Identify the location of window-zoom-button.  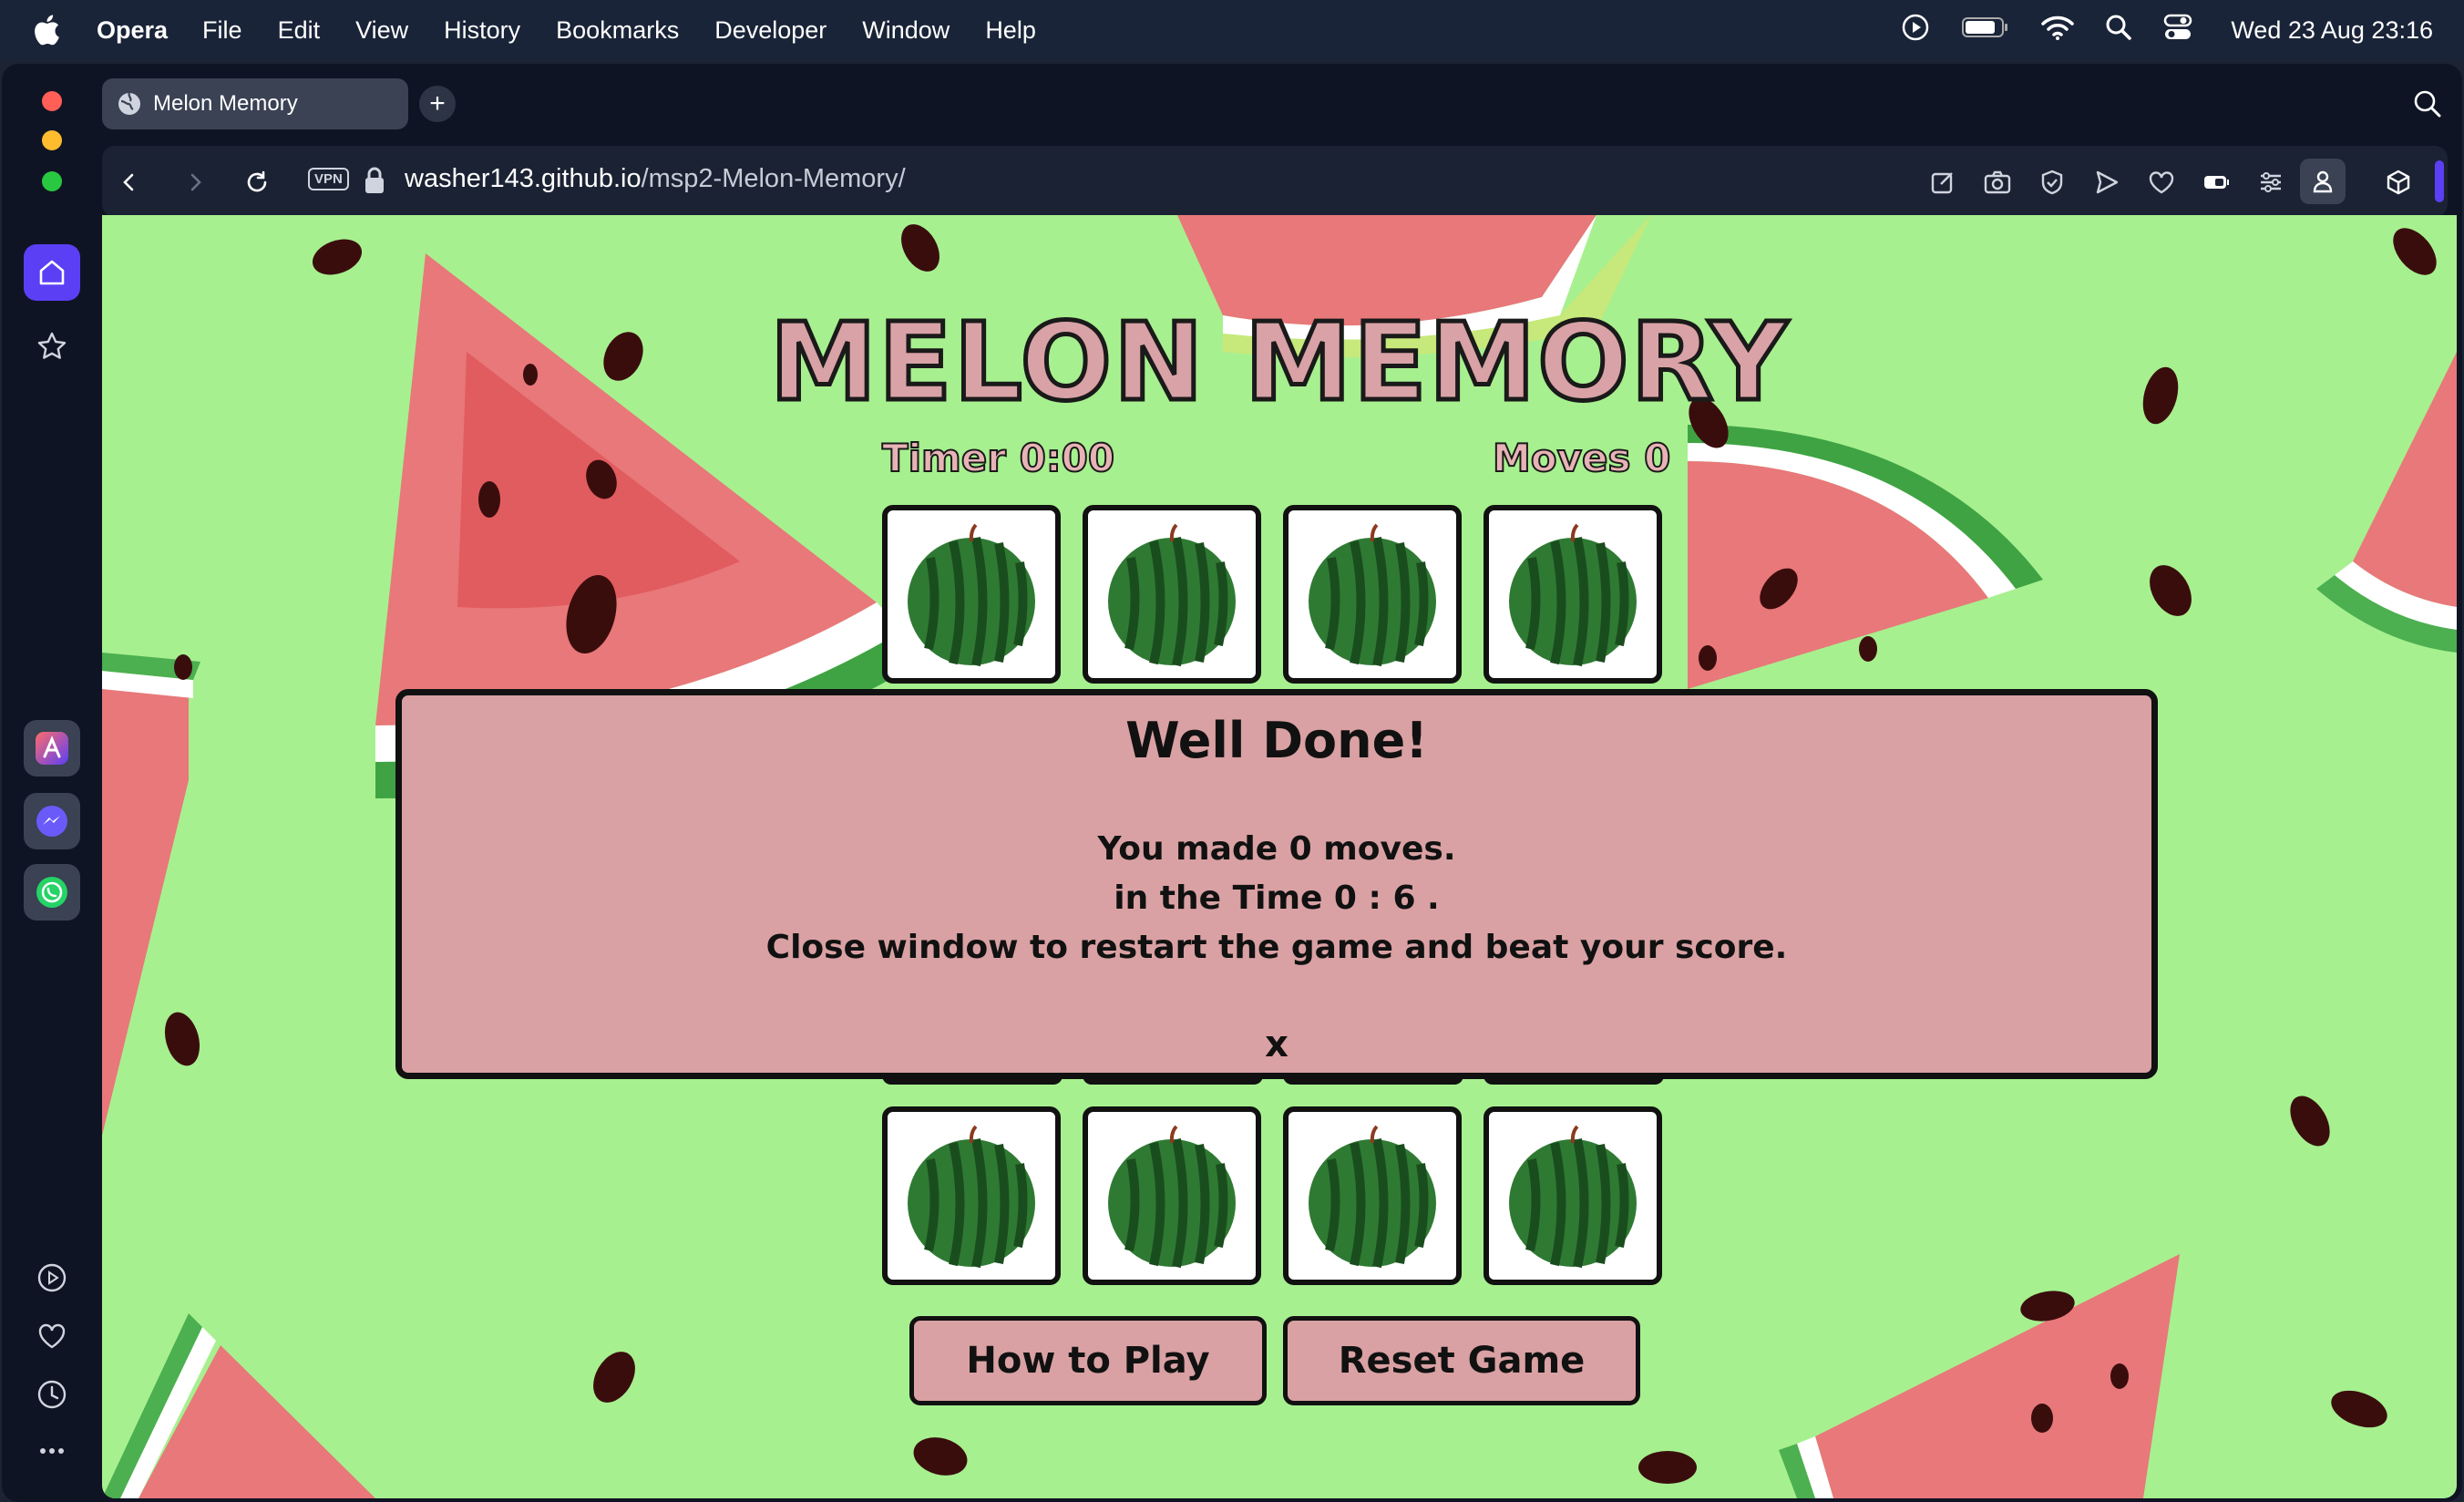
(52, 181).